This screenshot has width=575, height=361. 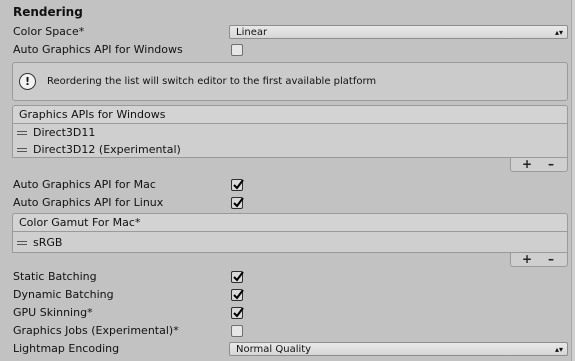 What do you see at coordinates (84, 184) in the screenshot?
I see `auto-api-mac-label: Auto Graphics API for Mac` at bounding box center [84, 184].